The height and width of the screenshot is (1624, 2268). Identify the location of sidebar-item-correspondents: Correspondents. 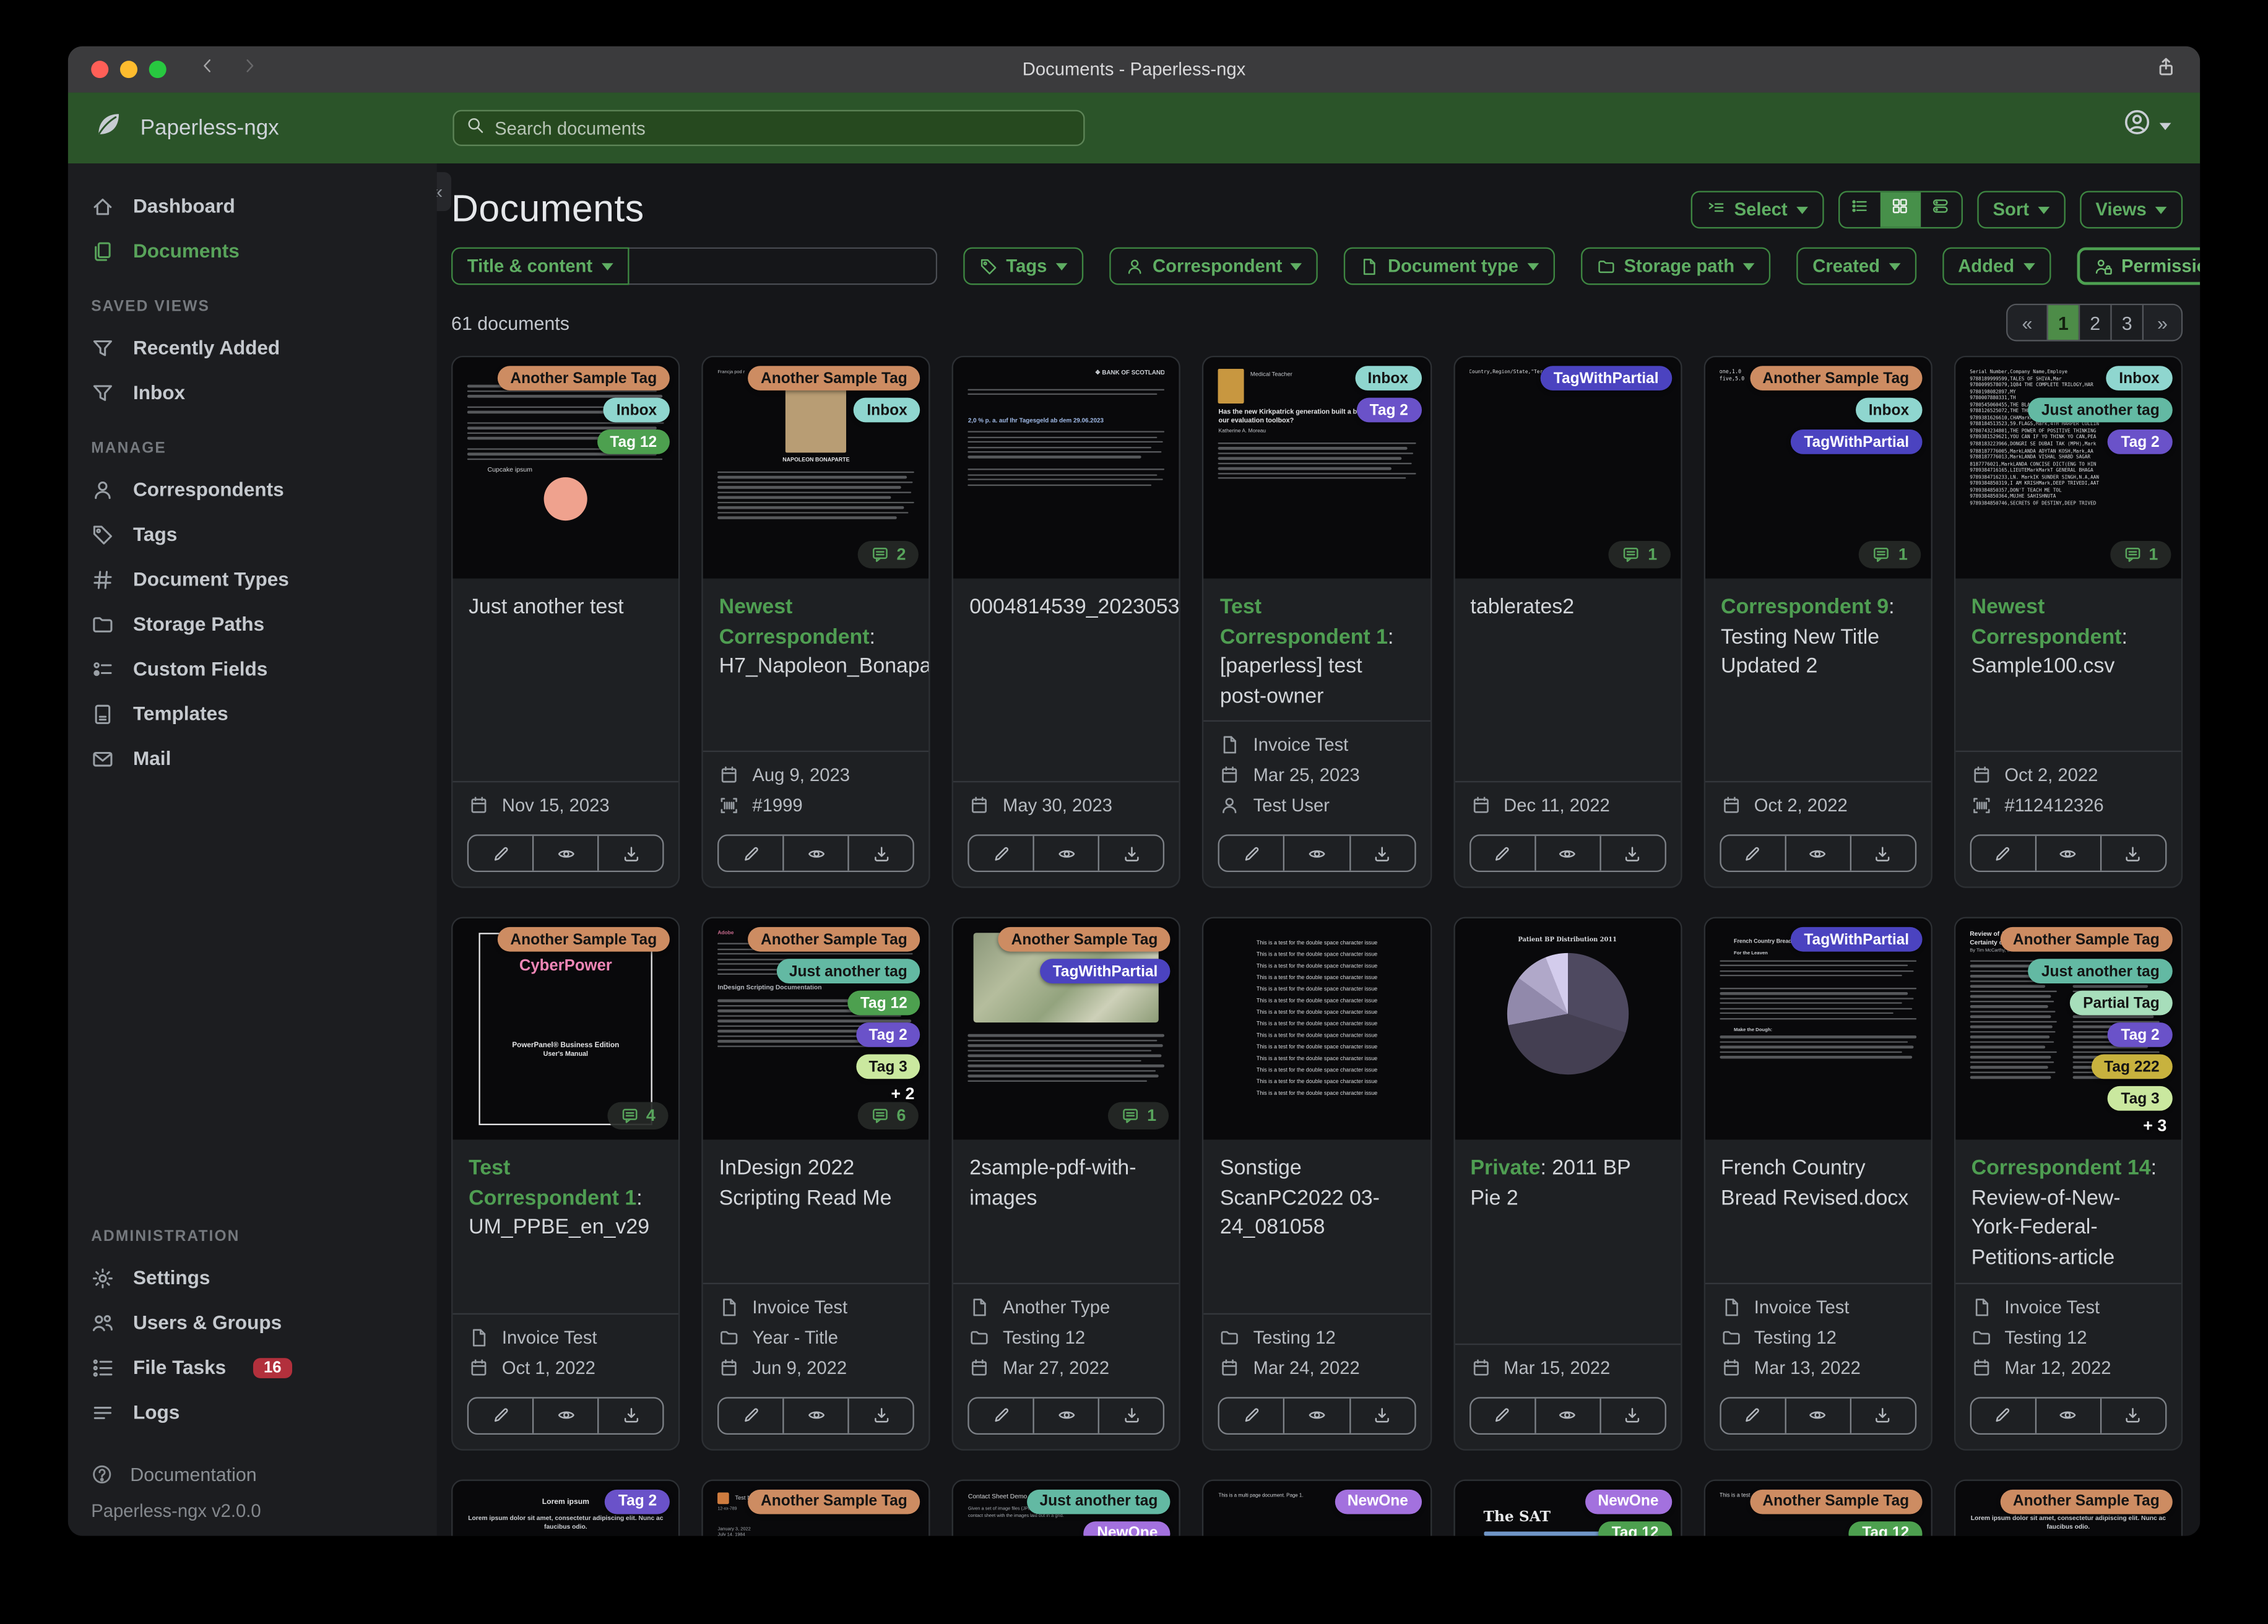
(252, 490).